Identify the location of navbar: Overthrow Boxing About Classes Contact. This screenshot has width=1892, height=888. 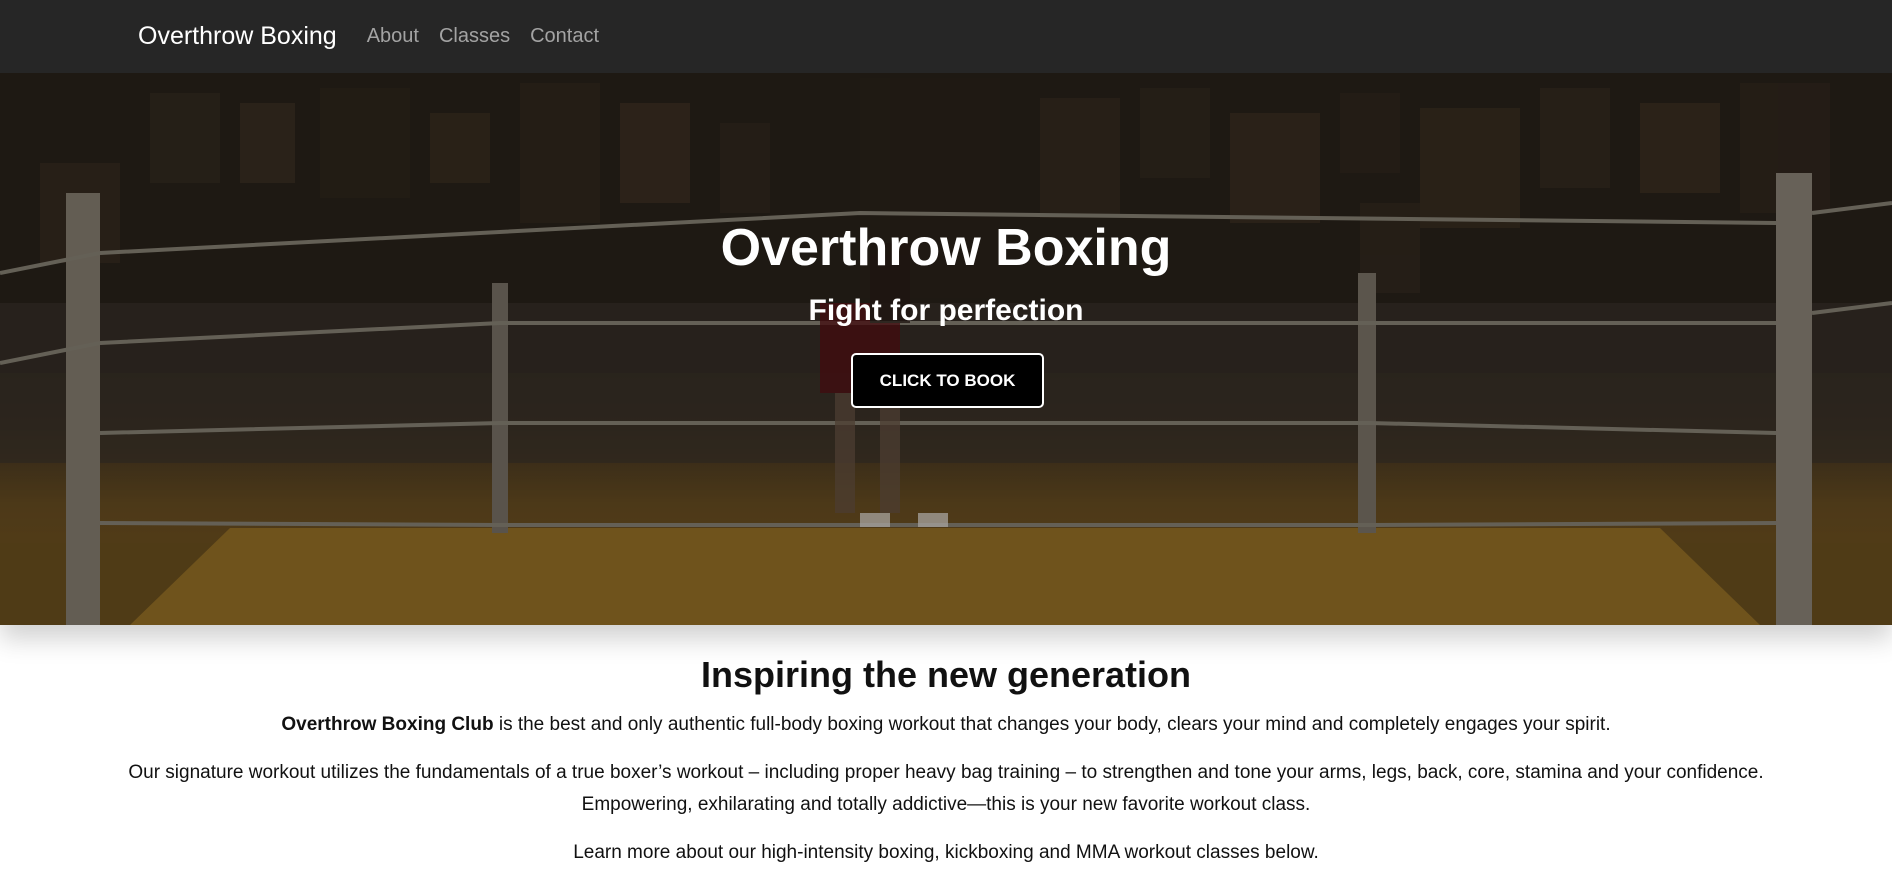
(946, 36).